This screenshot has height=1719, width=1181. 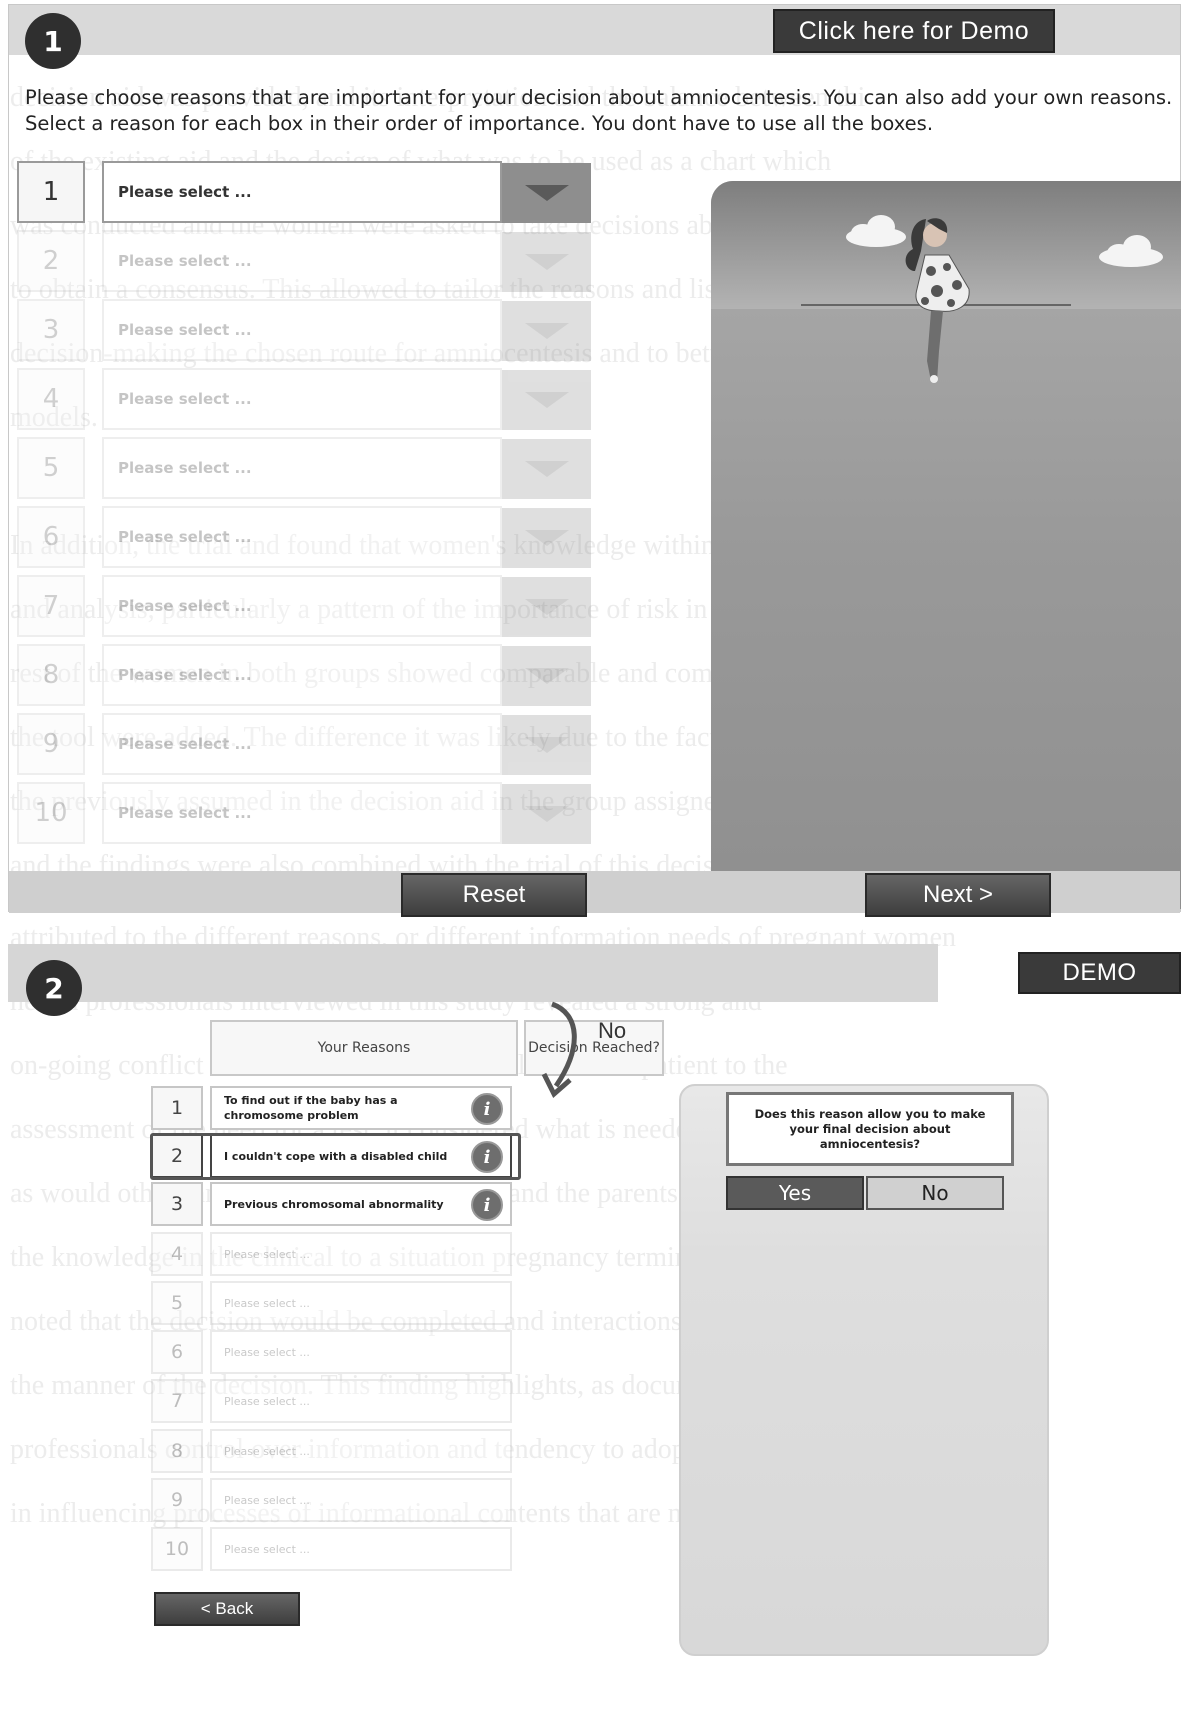 What do you see at coordinates (361, 1204) in the screenshot?
I see `reason-text: Previous chromosomal abnormality` at bounding box center [361, 1204].